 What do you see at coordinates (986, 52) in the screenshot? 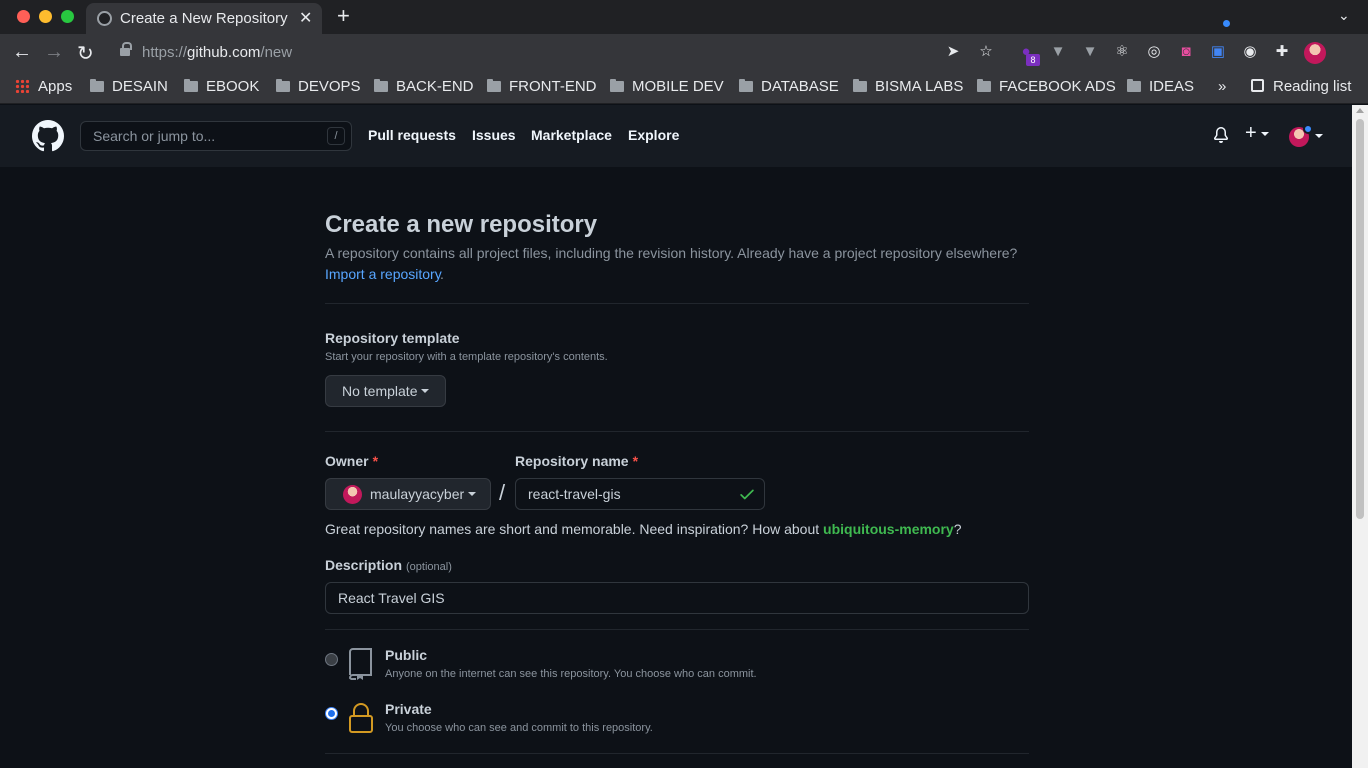
I see `bookmark-star-icon: ☆` at bounding box center [986, 52].